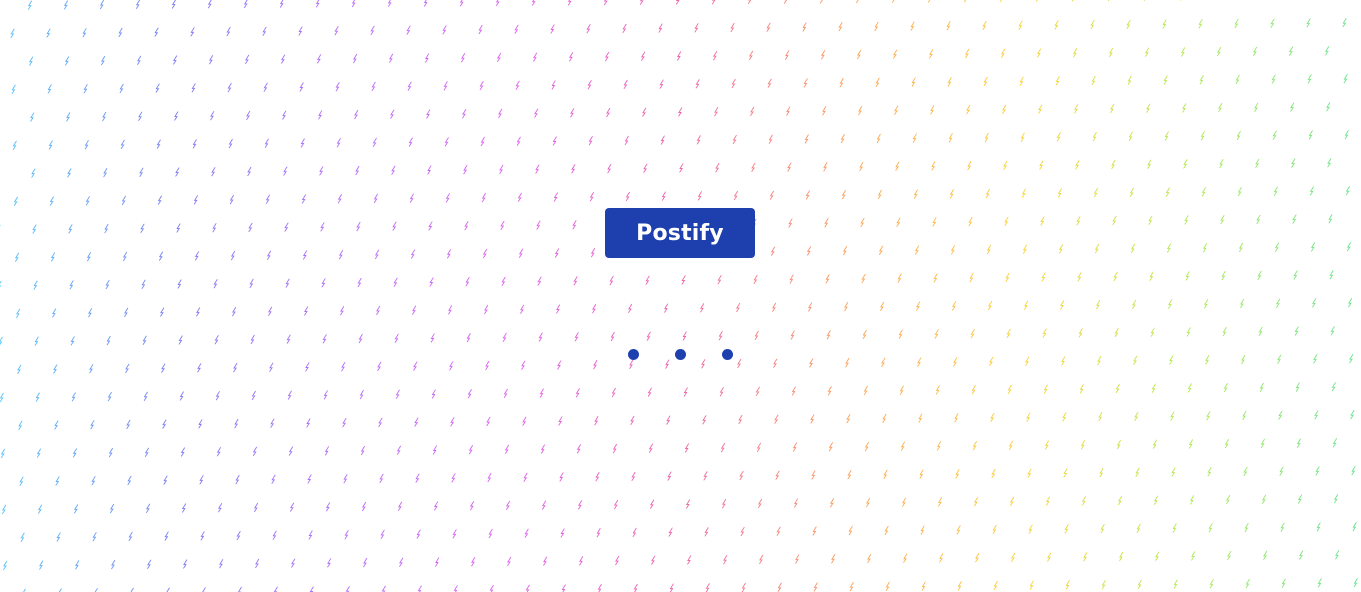 This screenshot has width=1361, height=592. What do you see at coordinates (680, 233) in the screenshot?
I see `app-logo: Postify` at bounding box center [680, 233].